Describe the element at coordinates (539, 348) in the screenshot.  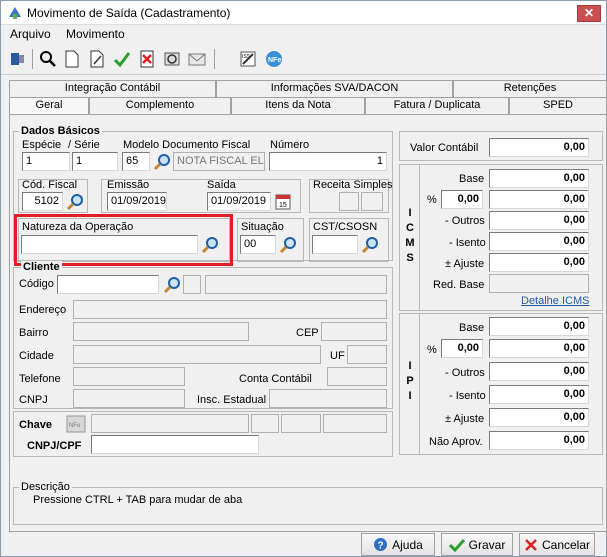
I see `ipi-pct-value: 0,00` at that location.